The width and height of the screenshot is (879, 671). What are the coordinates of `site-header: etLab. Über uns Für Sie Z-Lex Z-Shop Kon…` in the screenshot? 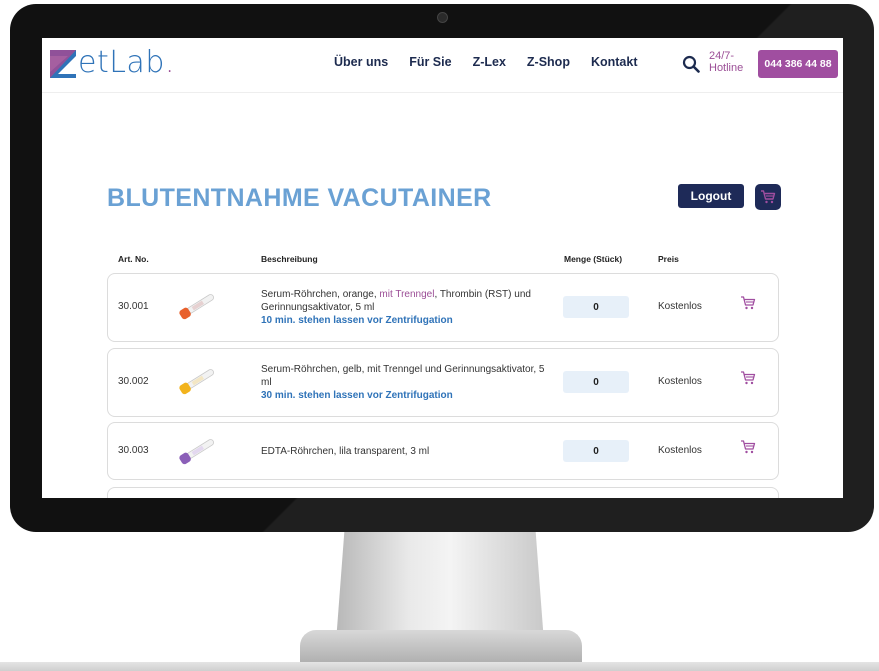 It's located at (442, 65).